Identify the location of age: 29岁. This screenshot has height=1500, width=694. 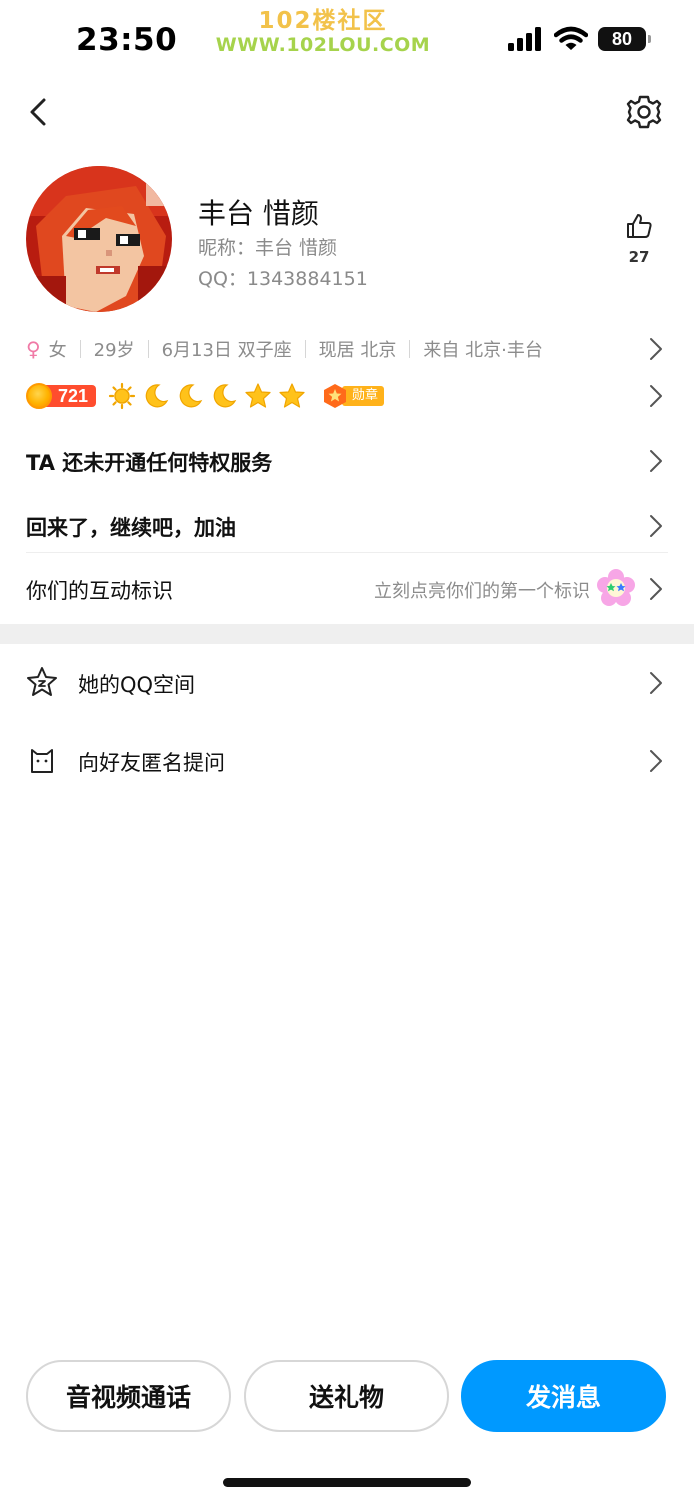
(114, 350).